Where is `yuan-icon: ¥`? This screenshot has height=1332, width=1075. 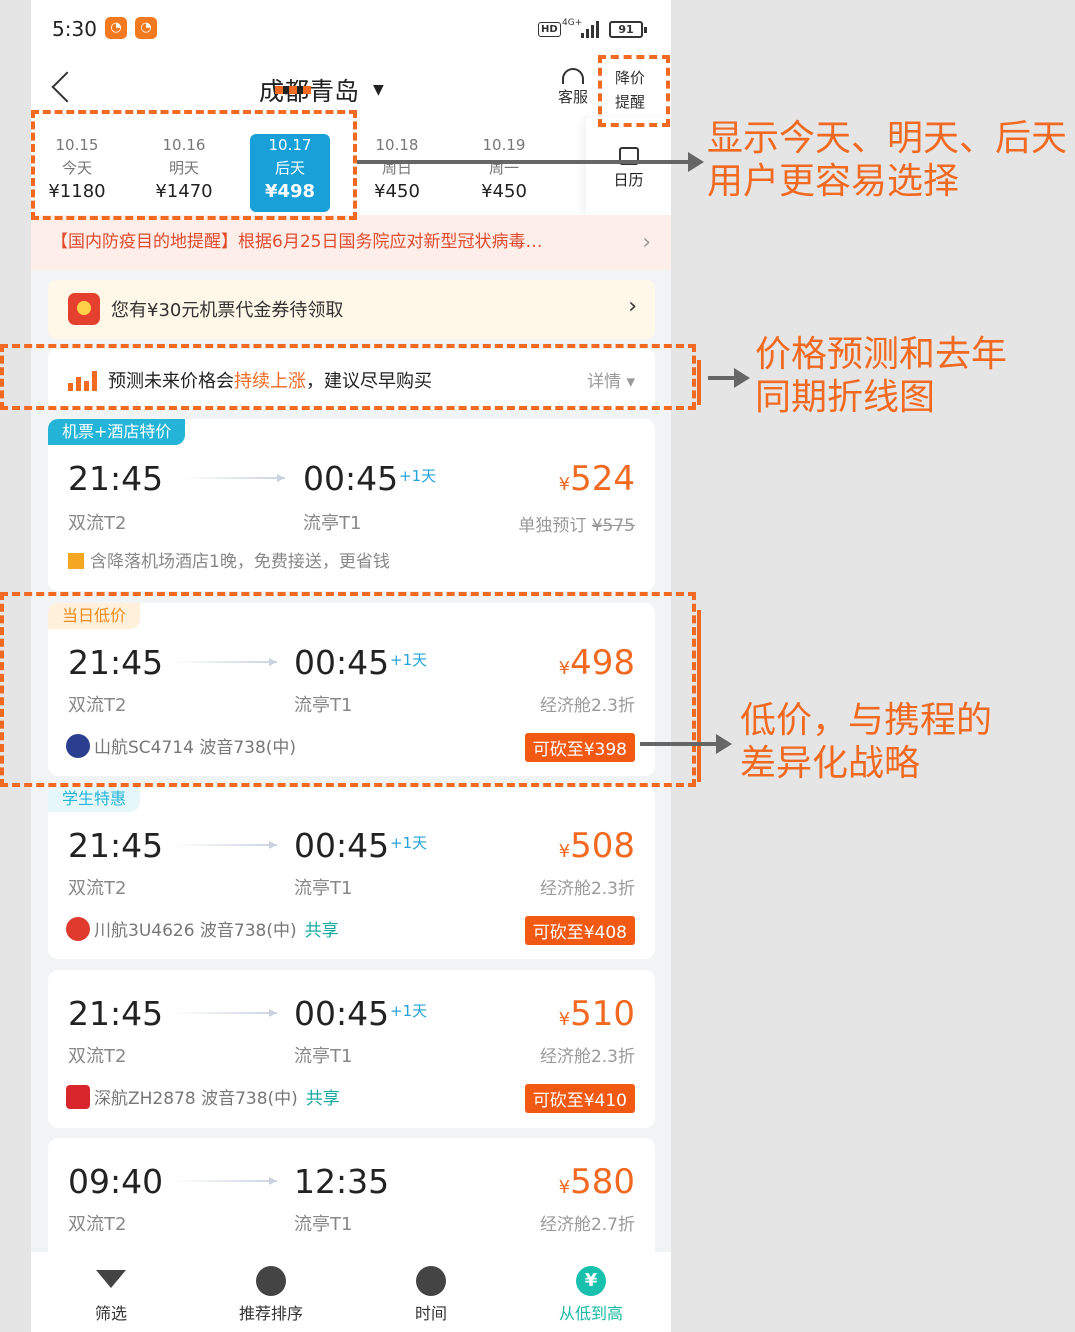 yuan-icon: ¥ is located at coordinates (591, 1281).